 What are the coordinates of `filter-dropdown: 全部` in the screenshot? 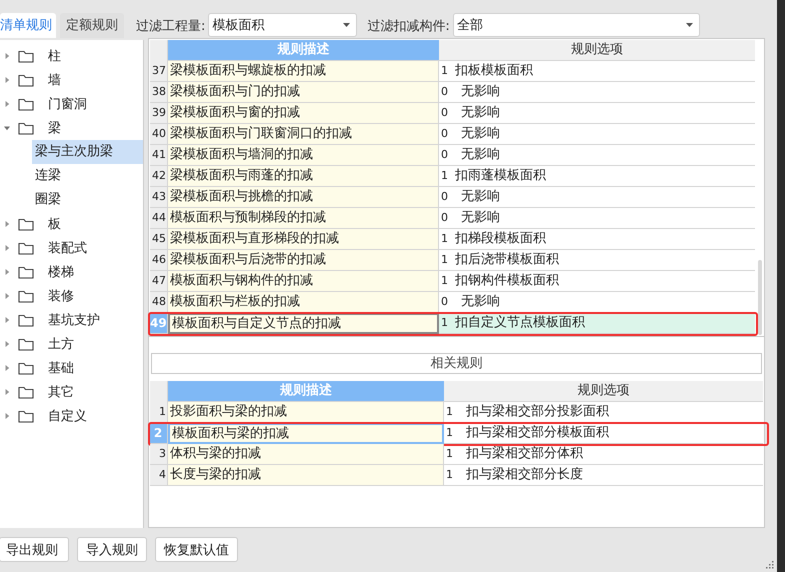 It's located at (576, 25).